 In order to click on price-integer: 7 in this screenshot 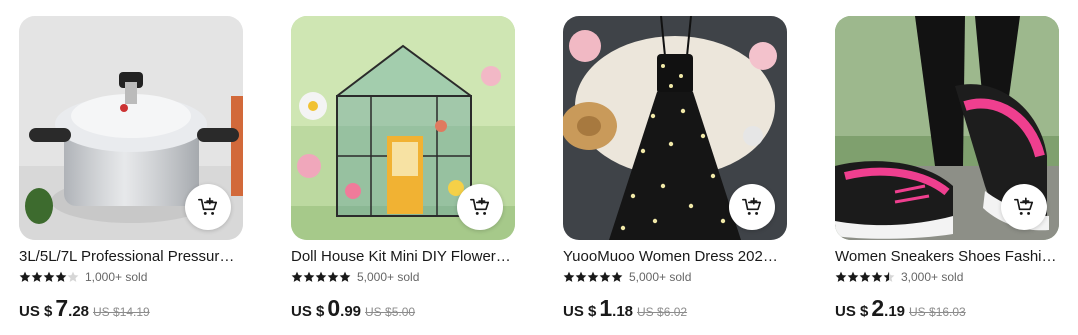, I will do `click(62, 308)`.